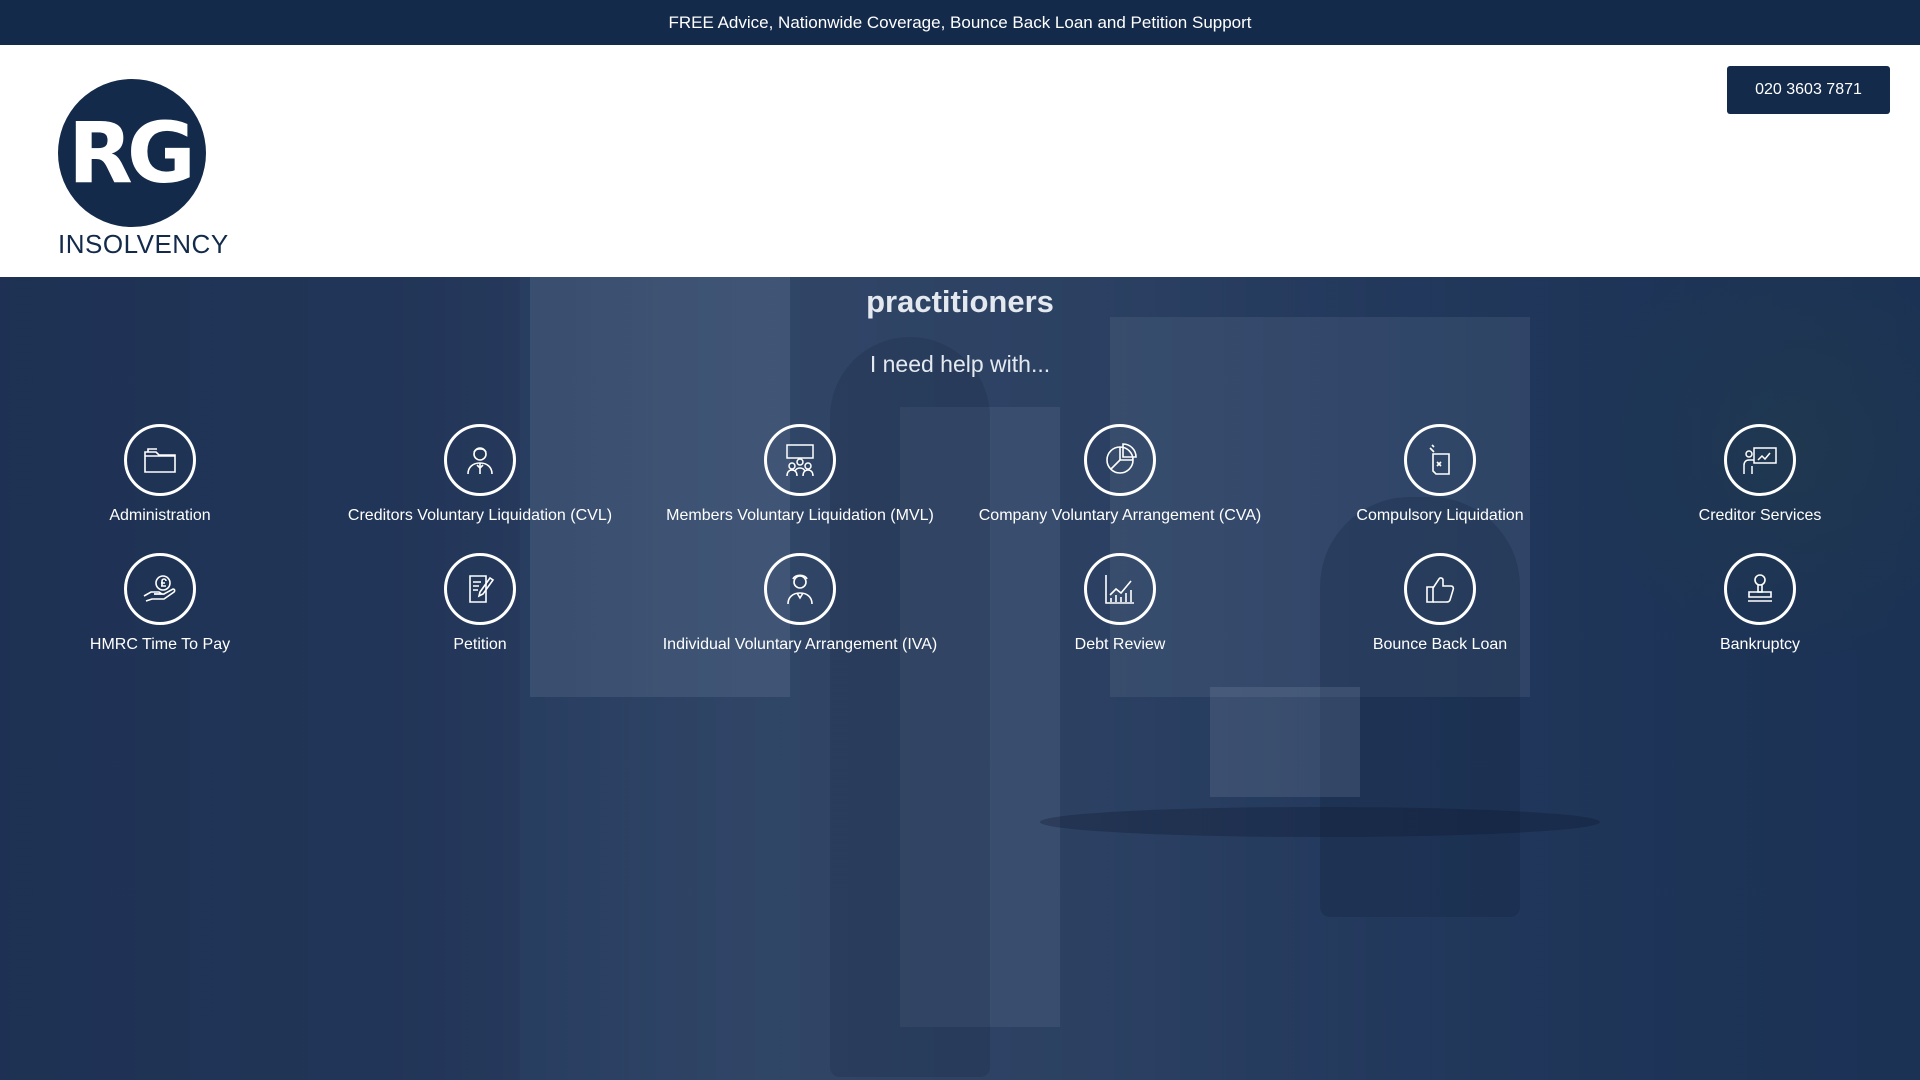 The image size is (1920, 1080). I want to click on service-label: Bankruptcy, so click(1760, 644).